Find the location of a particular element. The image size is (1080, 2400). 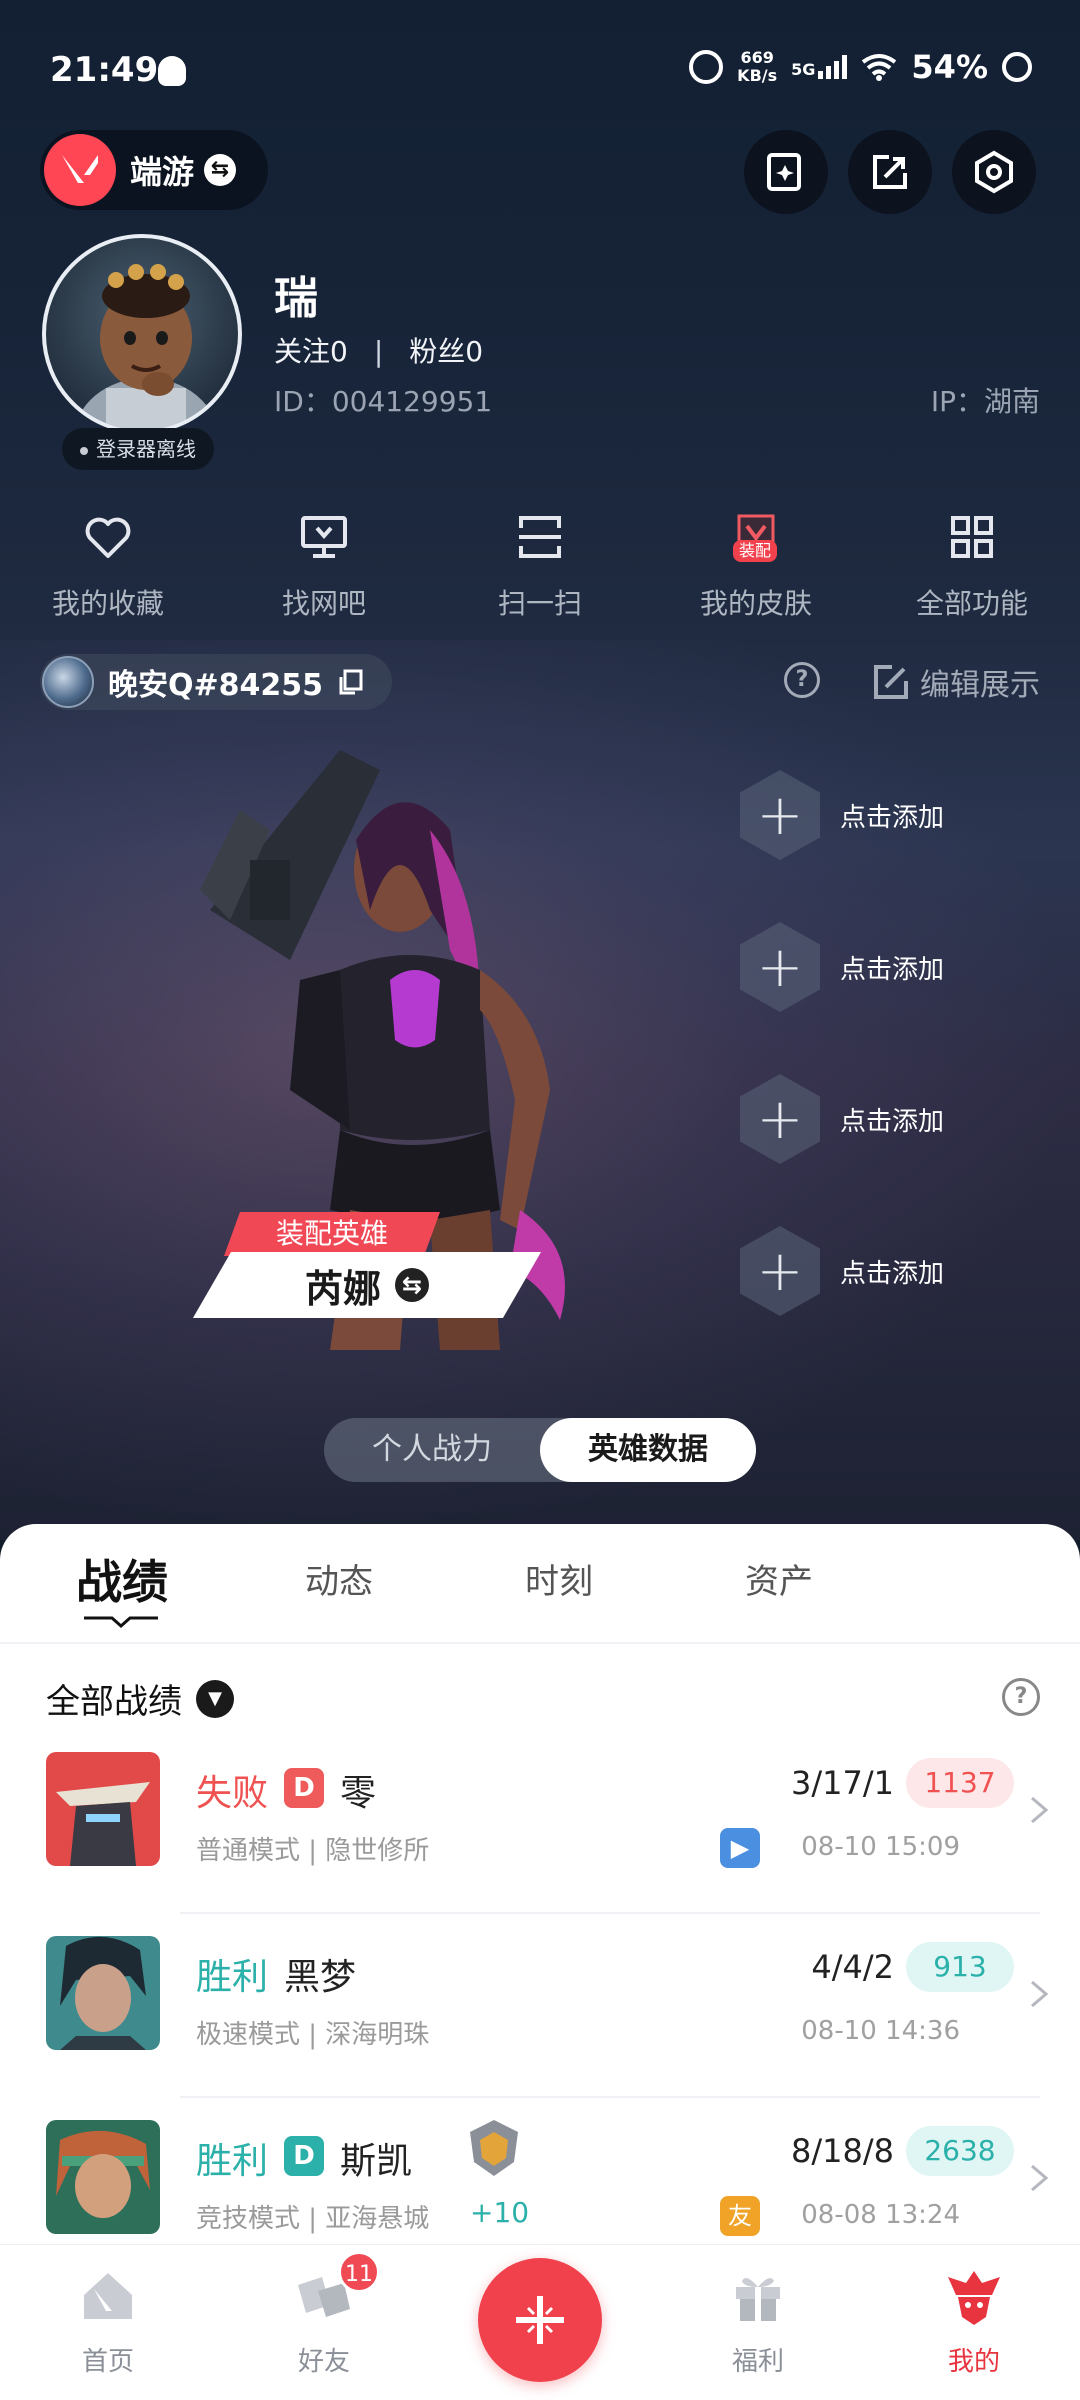

scan-button: 扫一扫 is located at coordinates (540, 566).